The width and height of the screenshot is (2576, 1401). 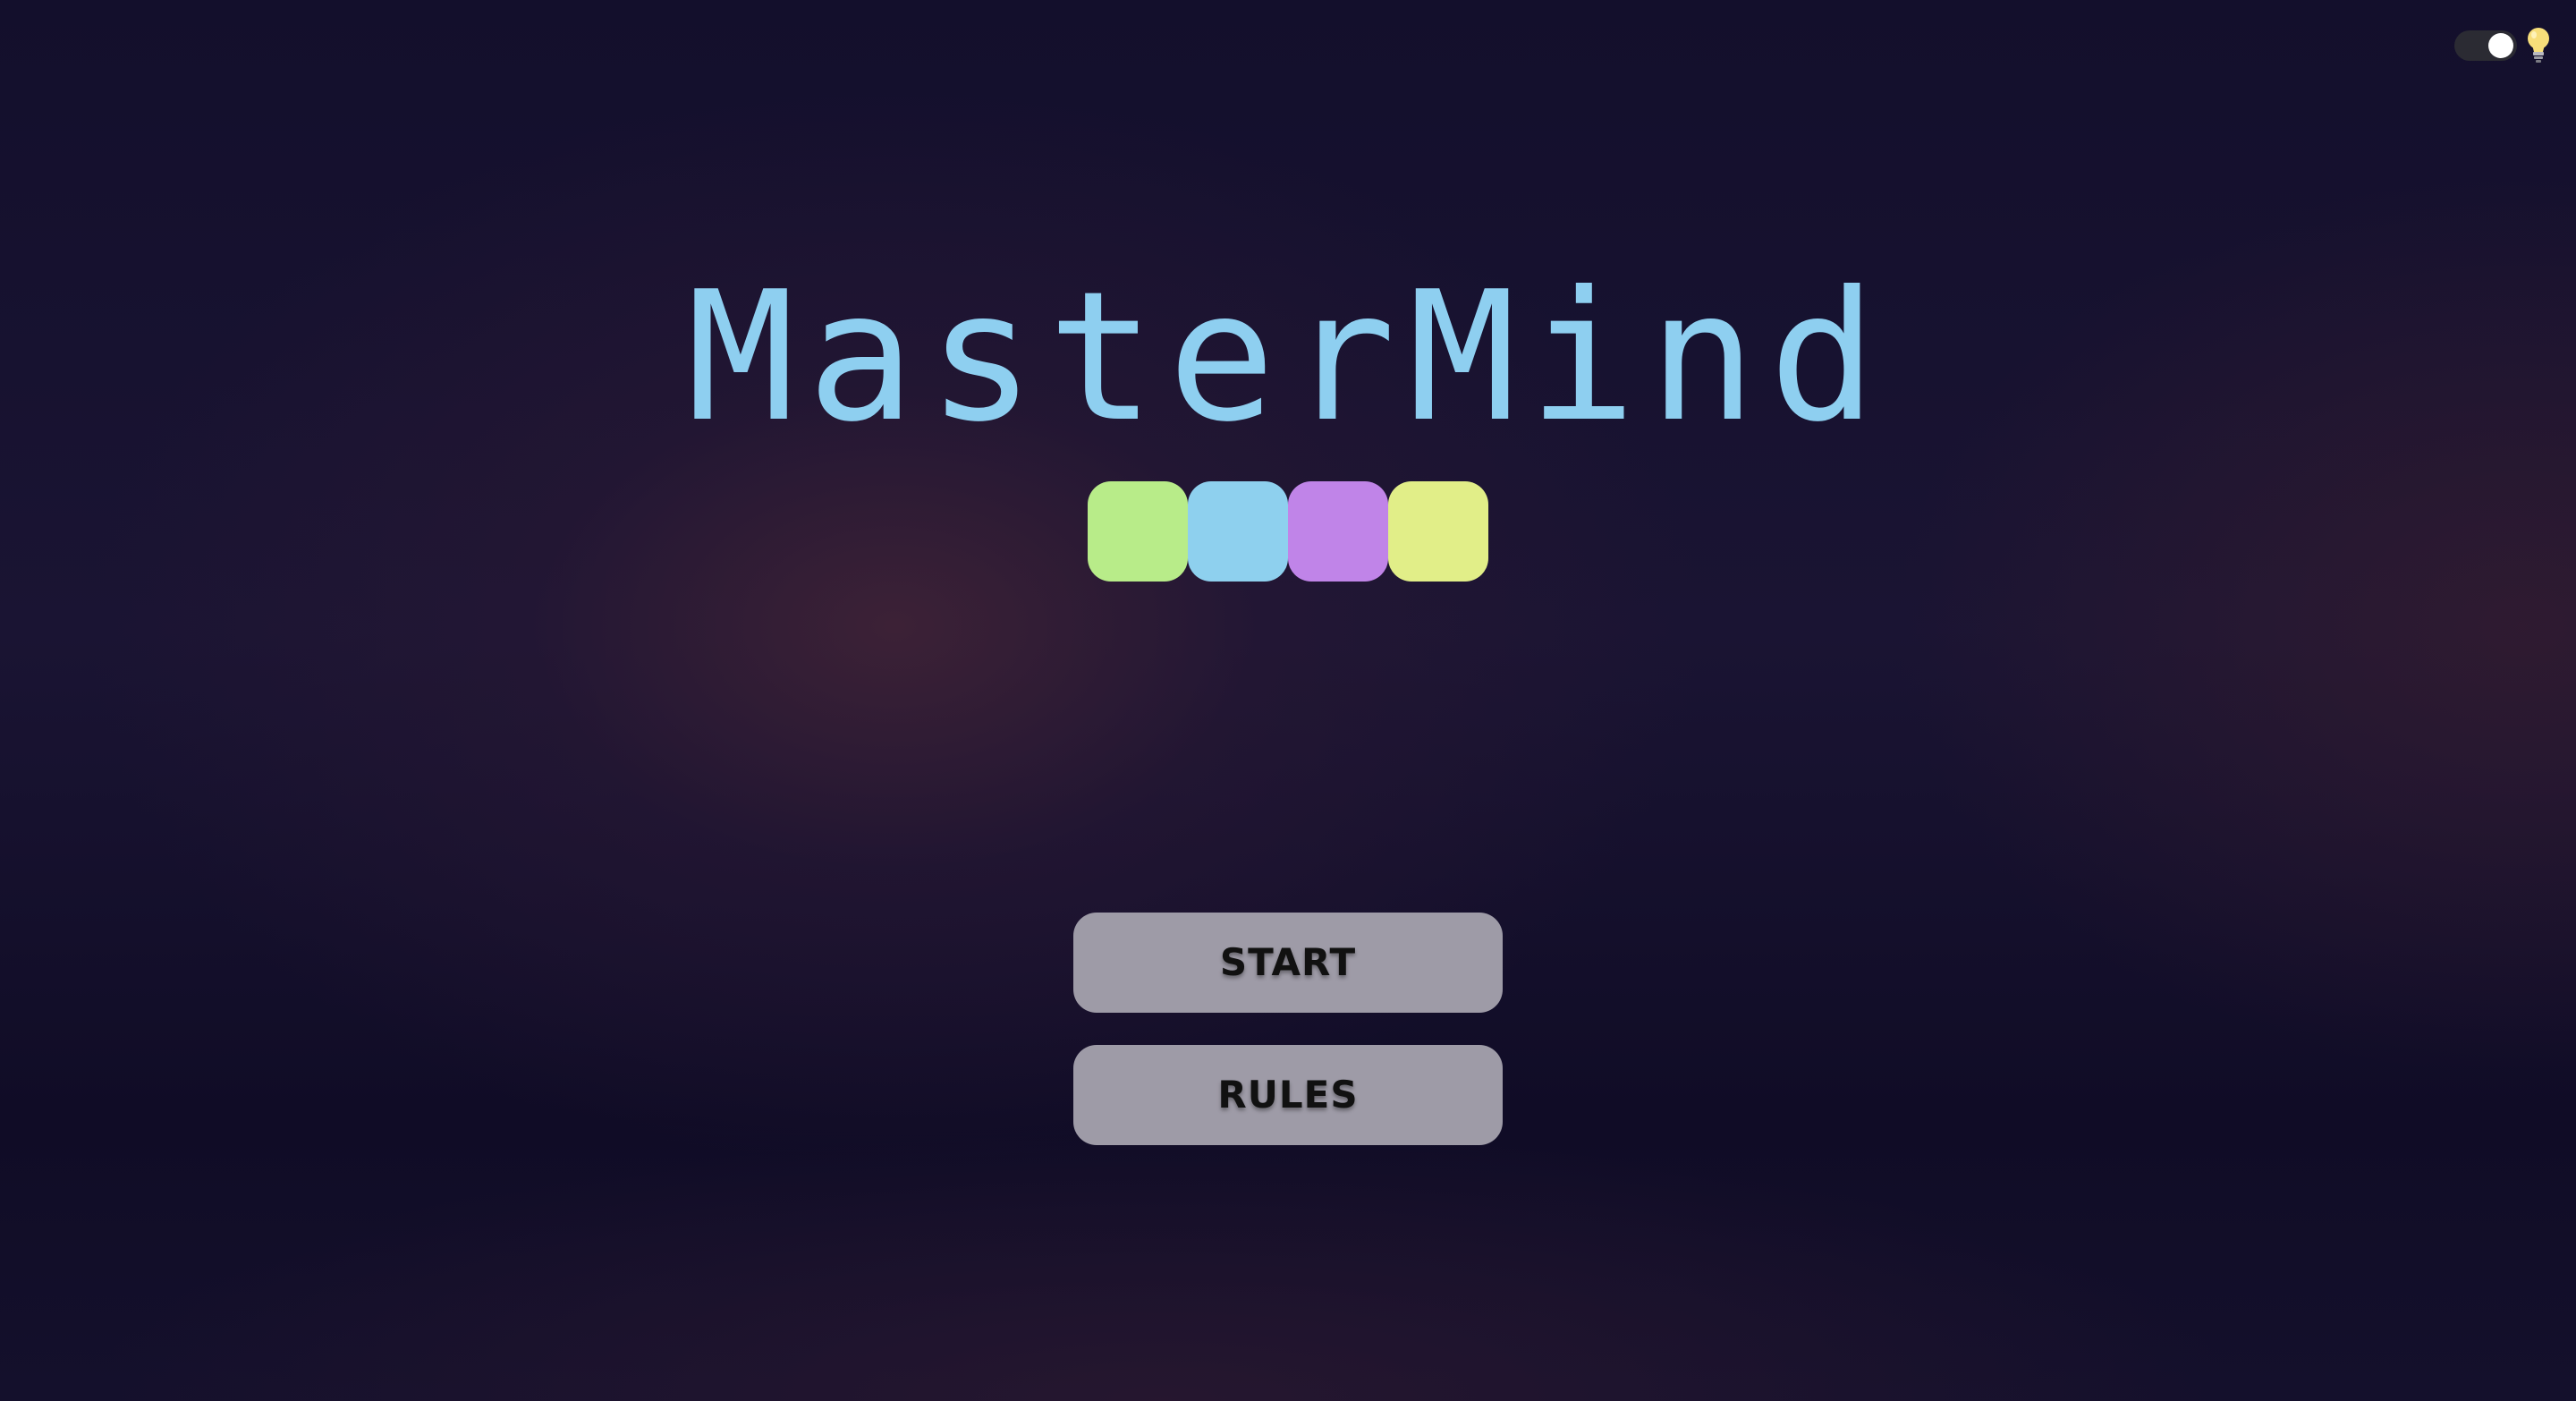 What do you see at coordinates (1338, 531) in the screenshot?
I see `peg-purple` at bounding box center [1338, 531].